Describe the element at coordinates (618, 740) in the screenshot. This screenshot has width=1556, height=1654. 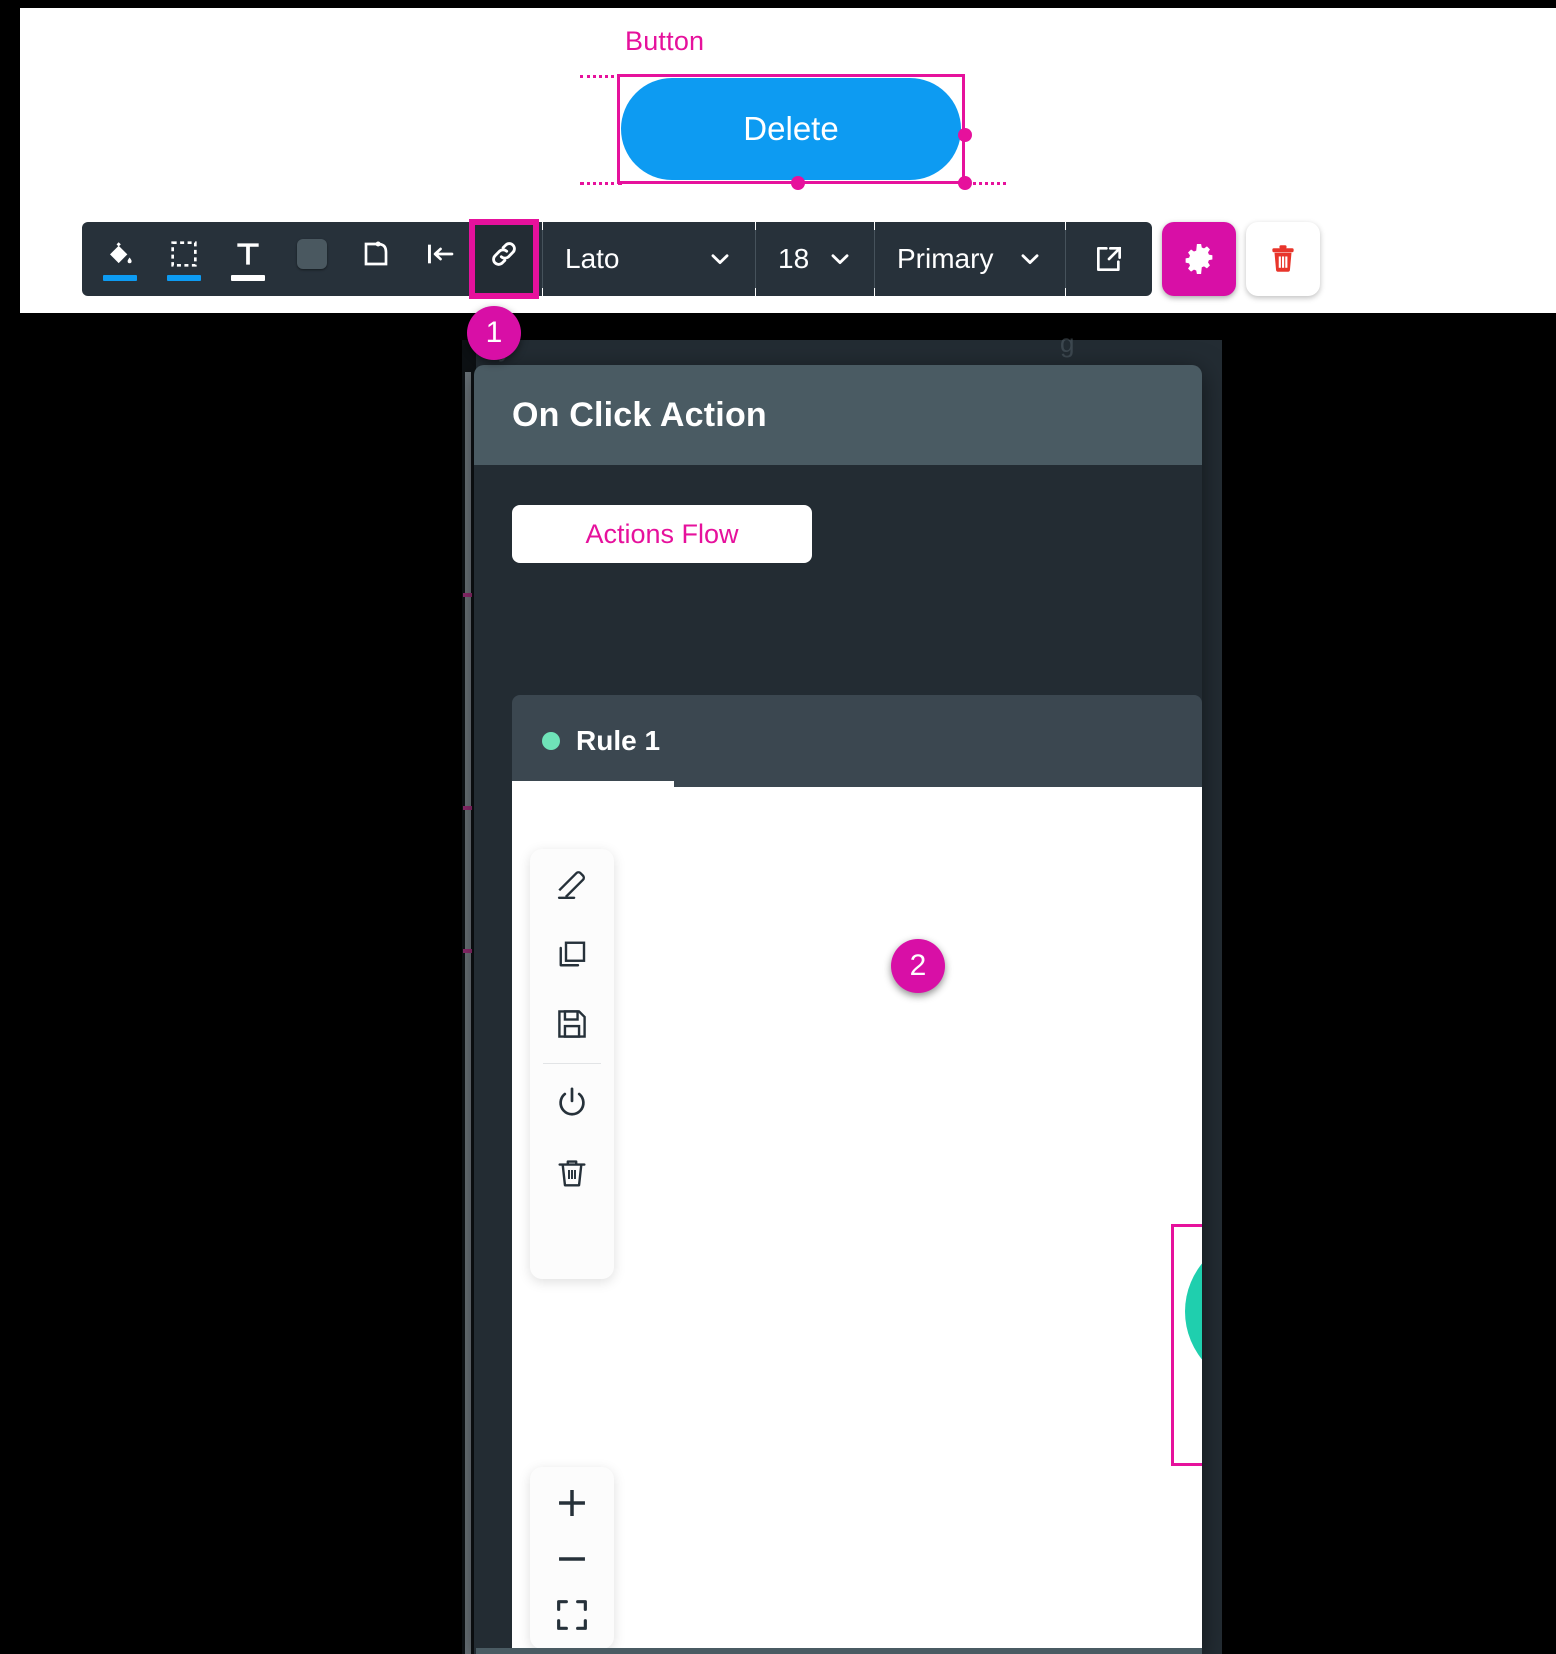
I see `rule-label: Rule 1` at that location.